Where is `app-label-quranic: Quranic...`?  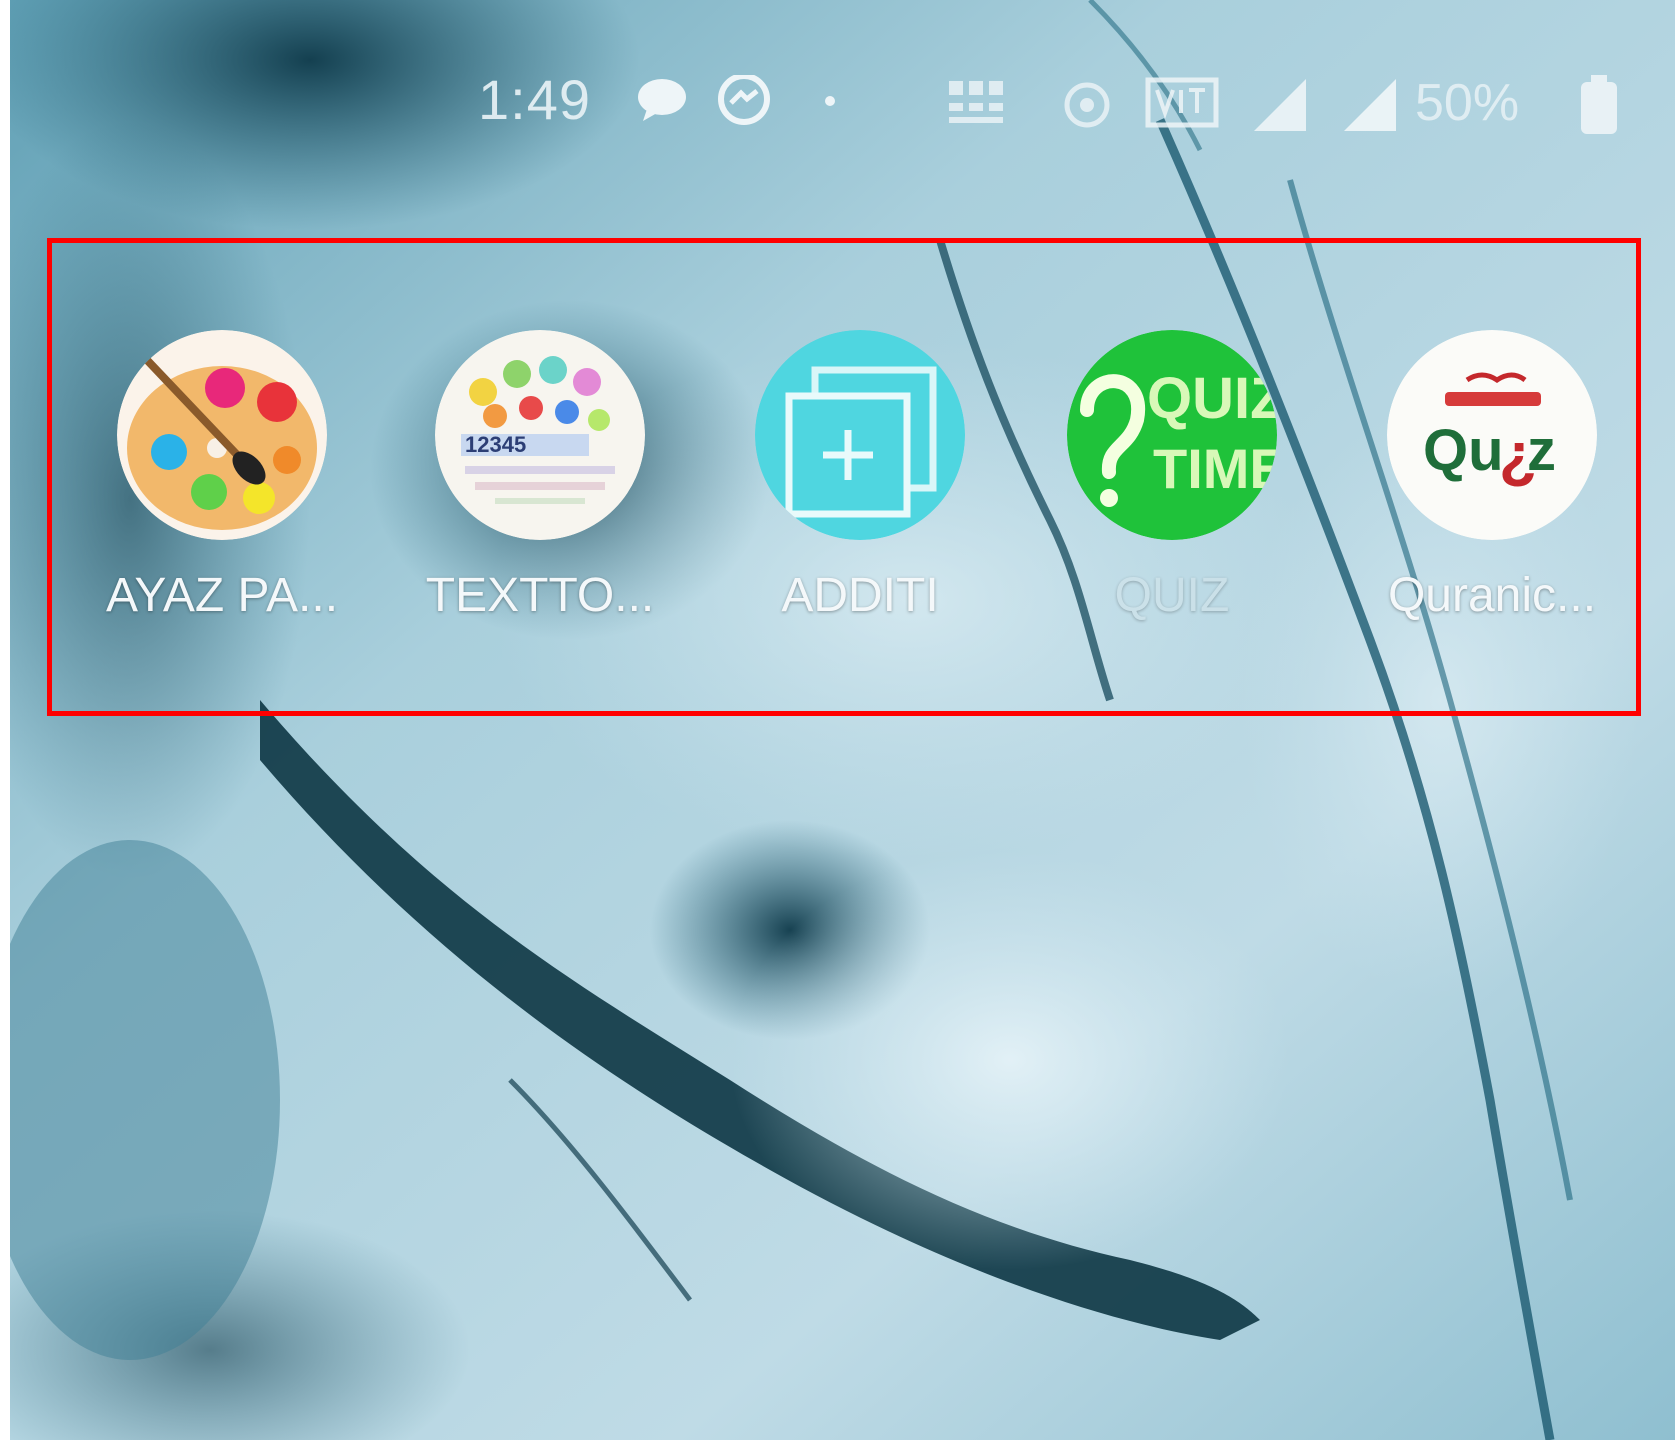
app-label-quranic: Quranic... is located at coordinates (1492, 595).